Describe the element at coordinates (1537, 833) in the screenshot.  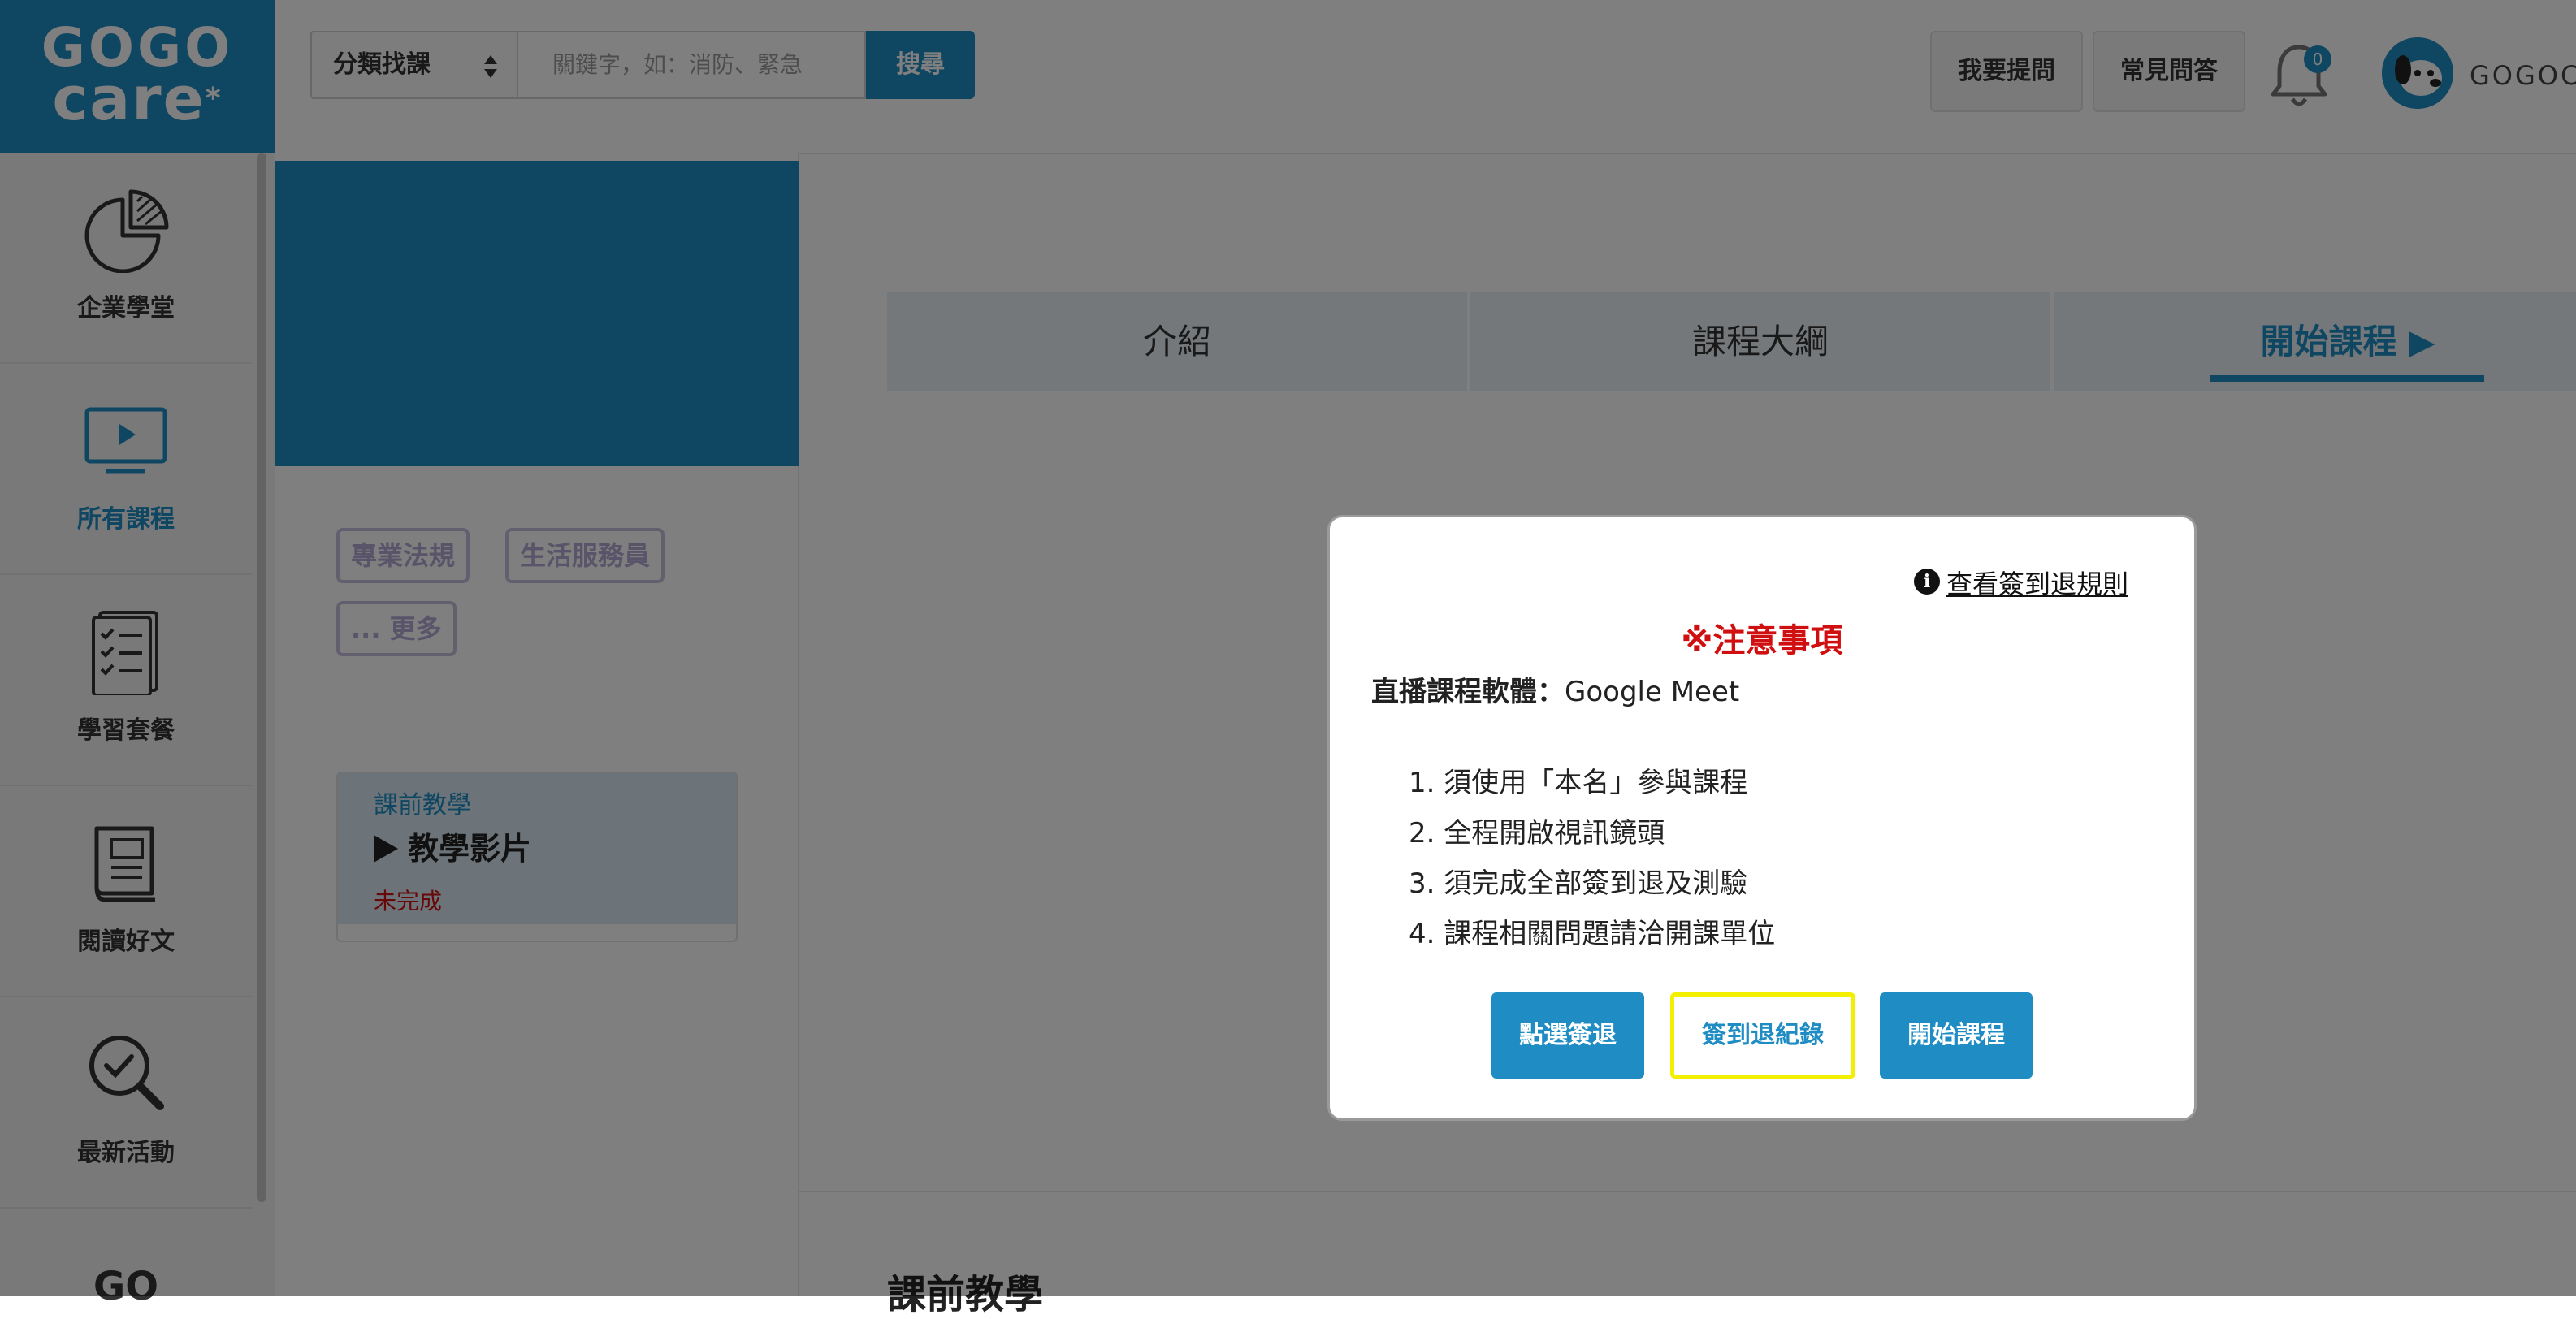
I see `rule-item: 2. 全程開啟視訊鏡頭` at that location.